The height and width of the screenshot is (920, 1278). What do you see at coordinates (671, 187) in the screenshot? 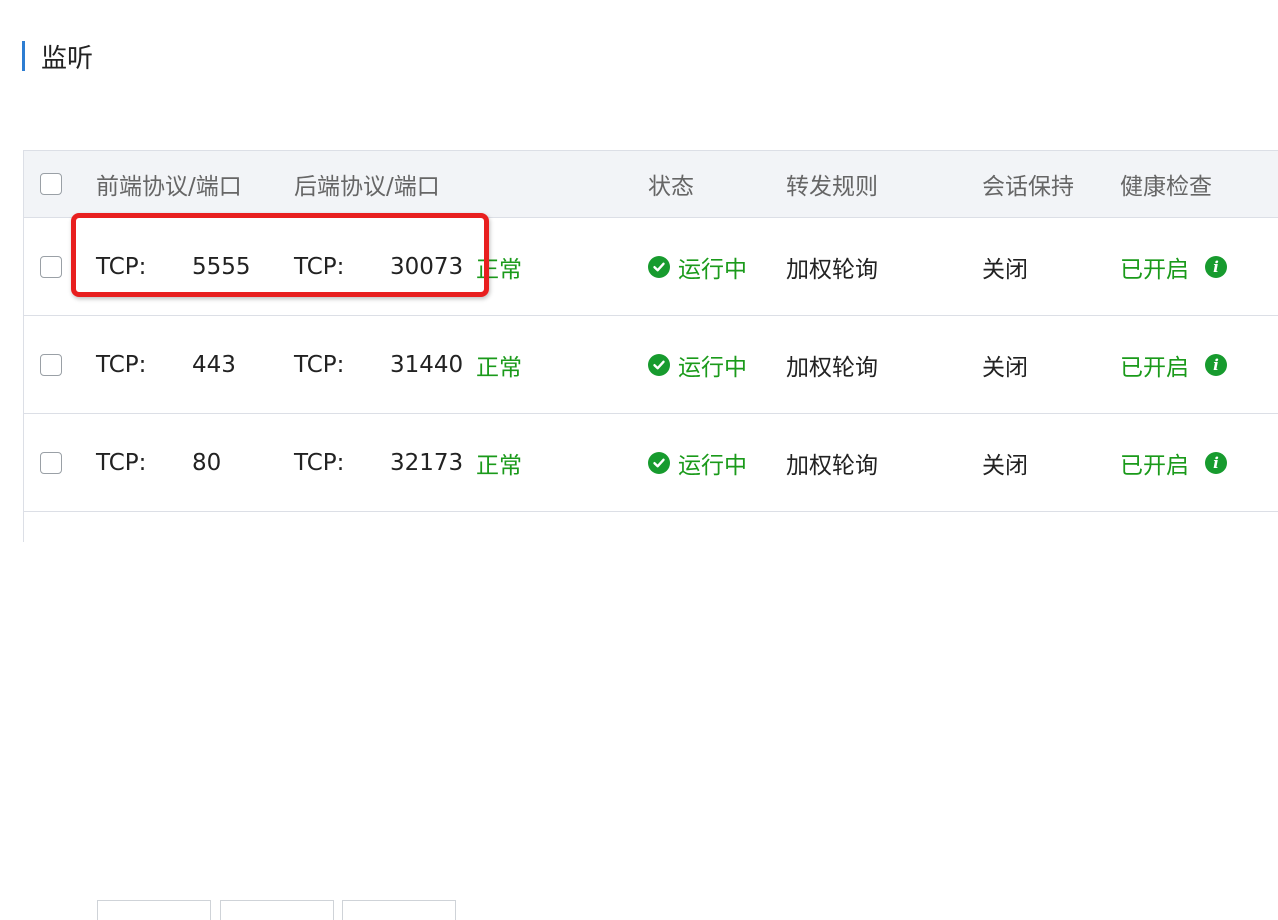
I see `header-status: 状态` at bounding box center [671, 187].